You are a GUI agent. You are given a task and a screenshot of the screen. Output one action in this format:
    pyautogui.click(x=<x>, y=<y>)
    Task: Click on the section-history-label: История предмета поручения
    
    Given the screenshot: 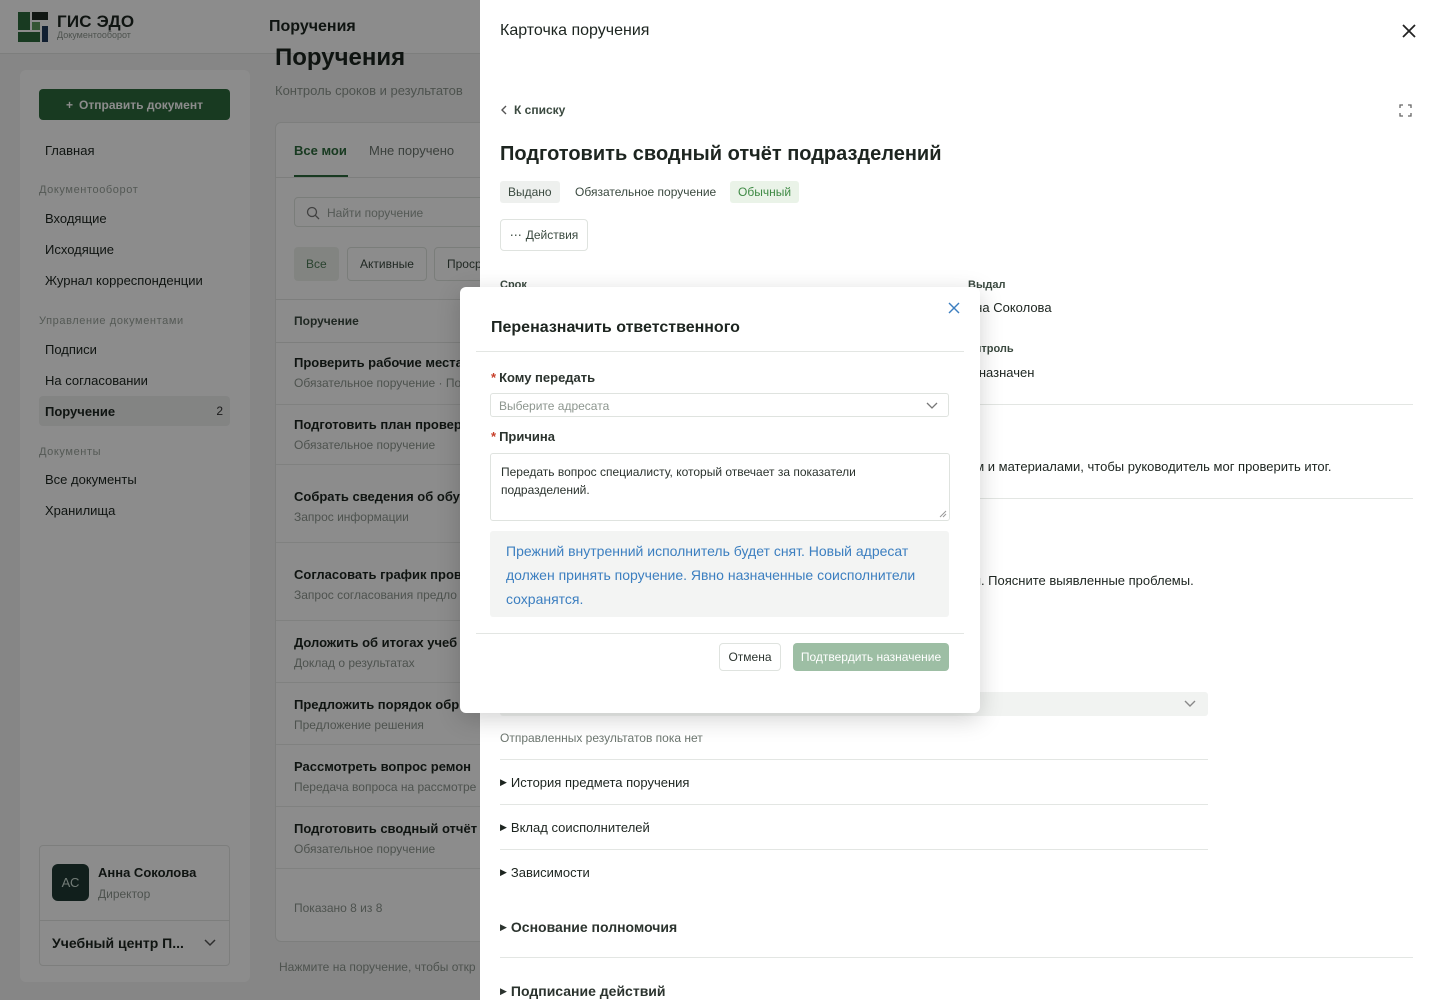 What is the action you would take?
    pyautogui.click(x=600, y=782)
    